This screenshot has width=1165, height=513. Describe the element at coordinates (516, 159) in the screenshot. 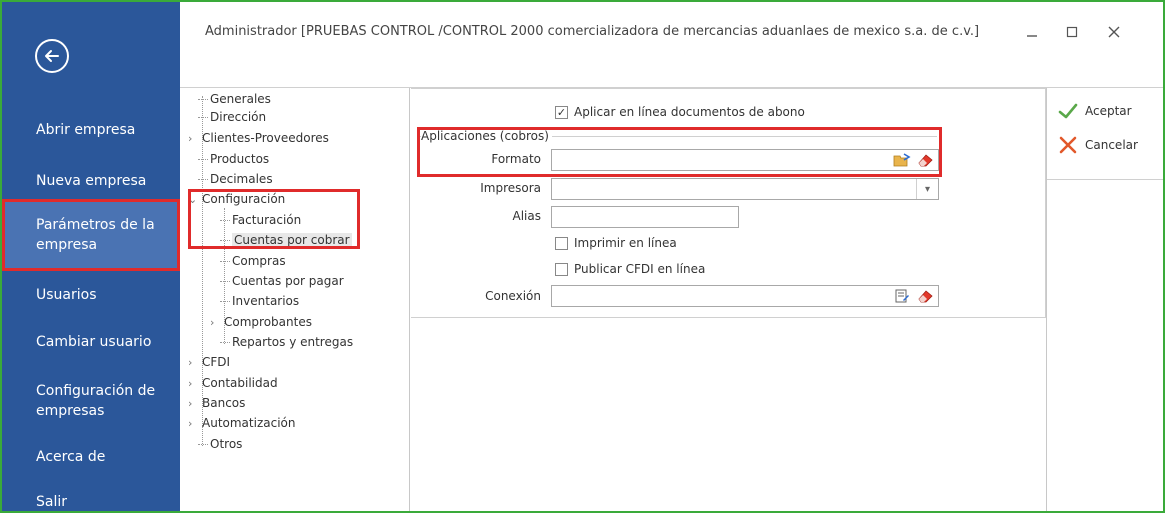

I see `formato-label: Formato` at that location.